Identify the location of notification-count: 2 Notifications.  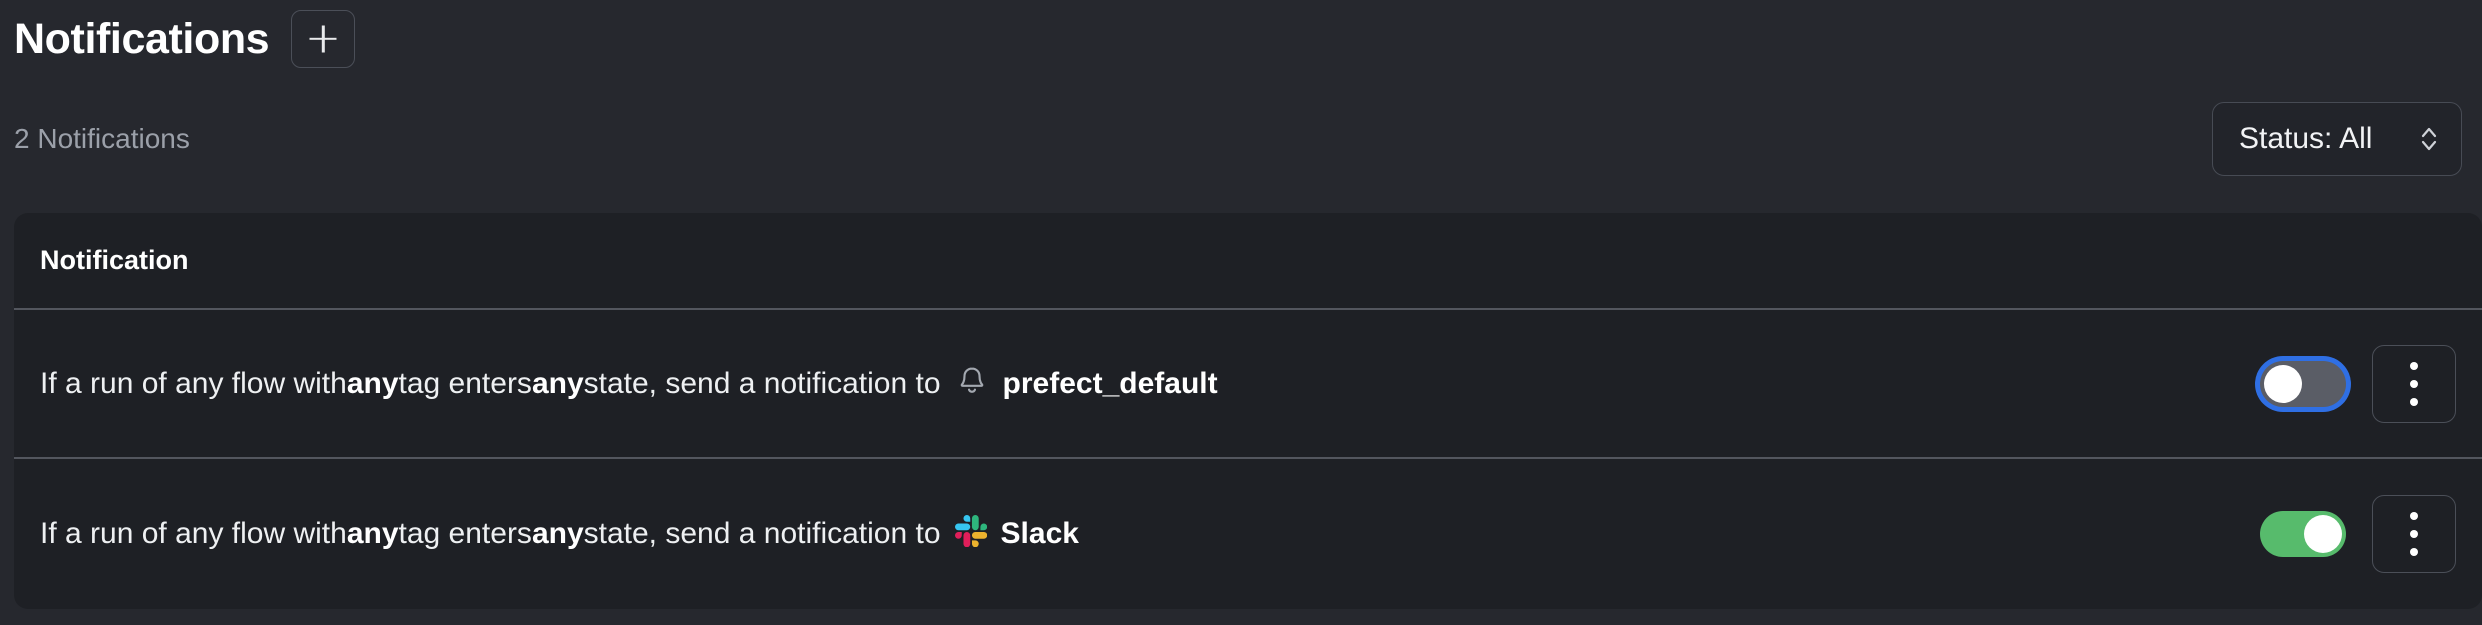
(102, 138).